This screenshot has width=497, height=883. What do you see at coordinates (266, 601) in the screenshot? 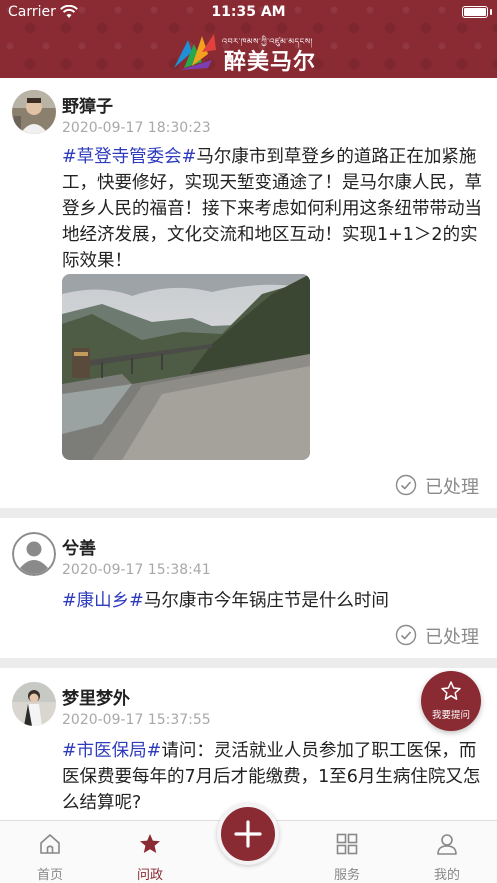
I see `post-text: 马尔康市今年锅庄节是什么时间` at bounding box center [266, 601].